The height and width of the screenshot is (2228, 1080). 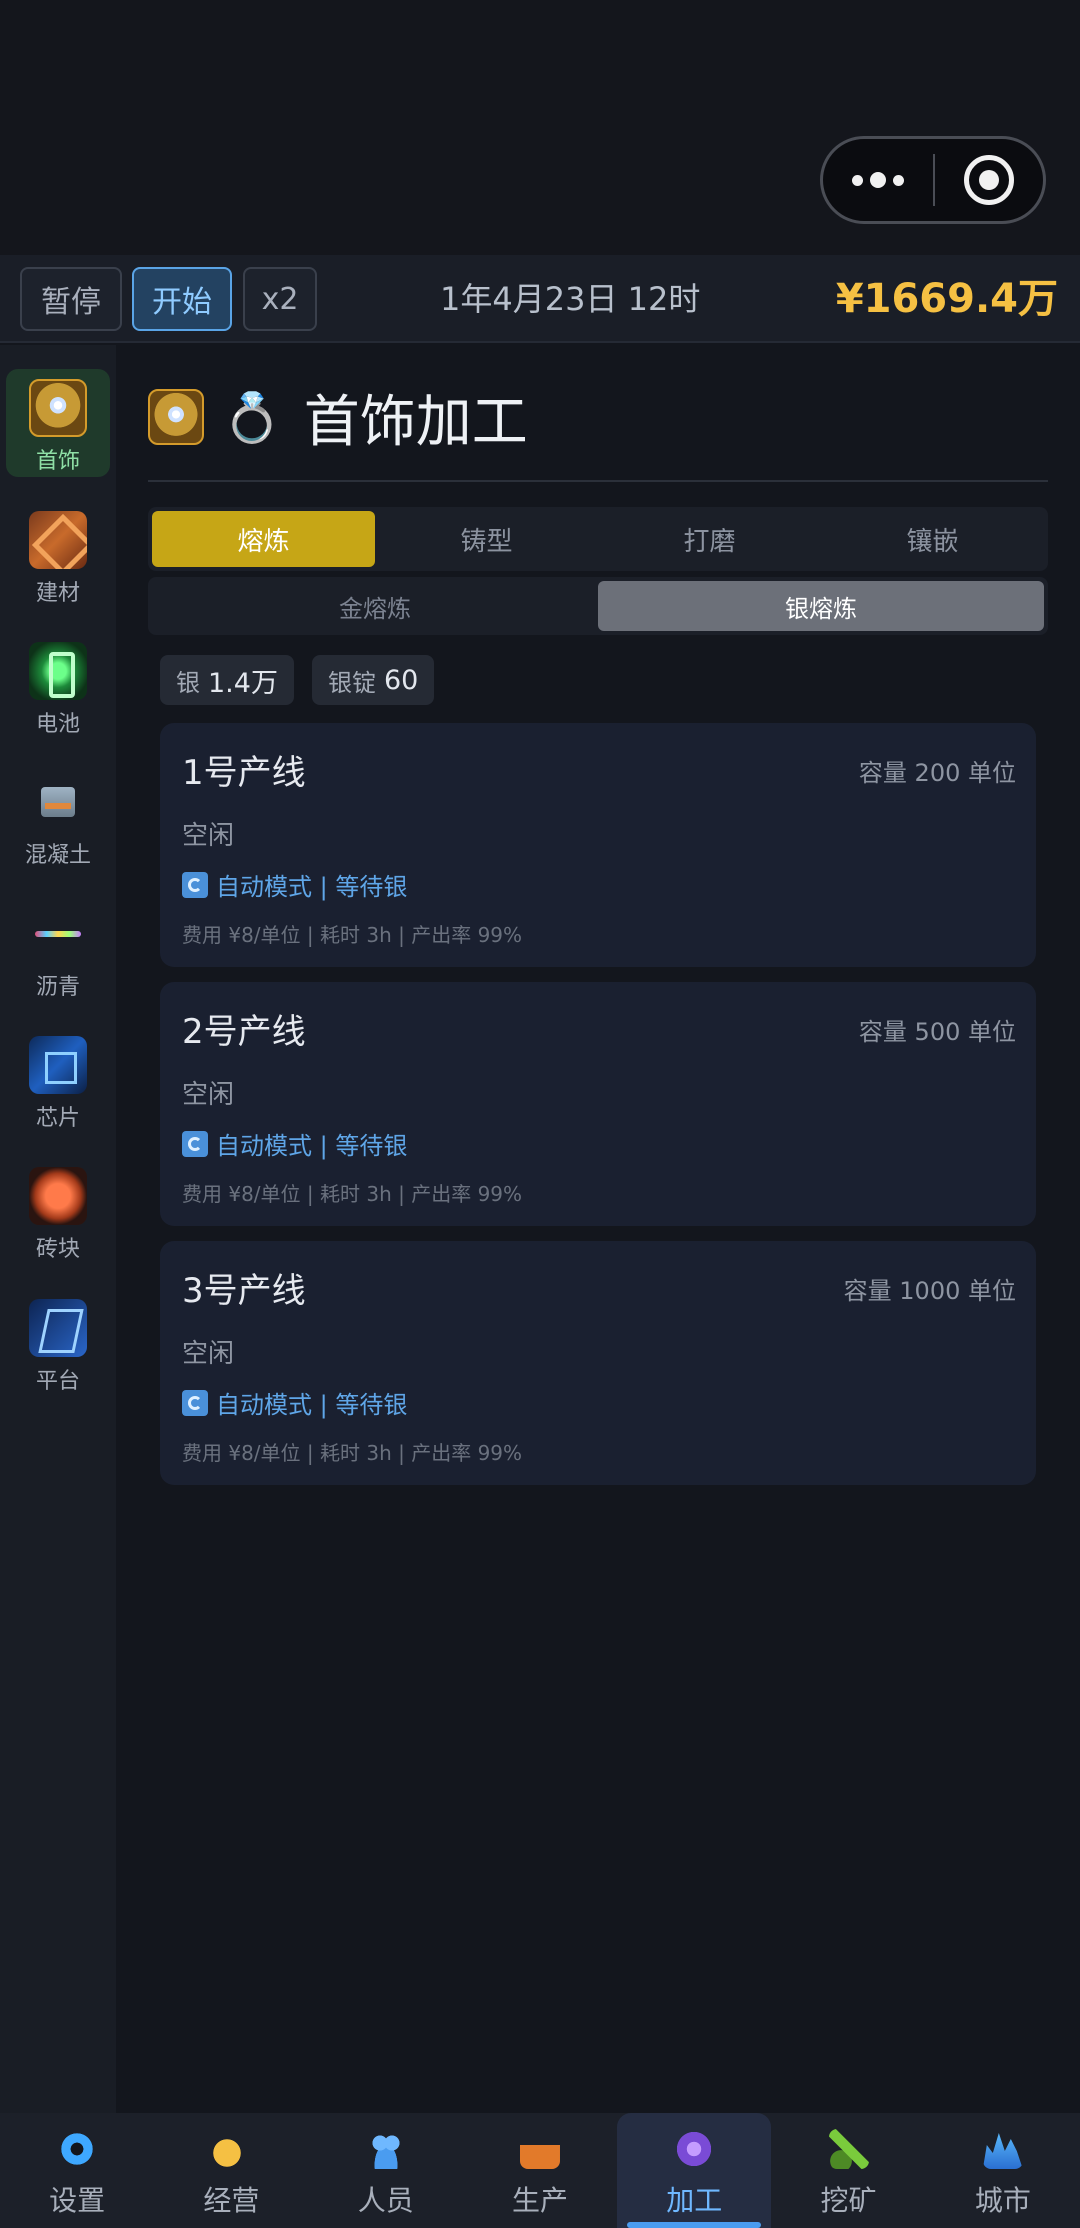 I want to click on money-display: ¥1669.4万, so click(x=946, y=299).